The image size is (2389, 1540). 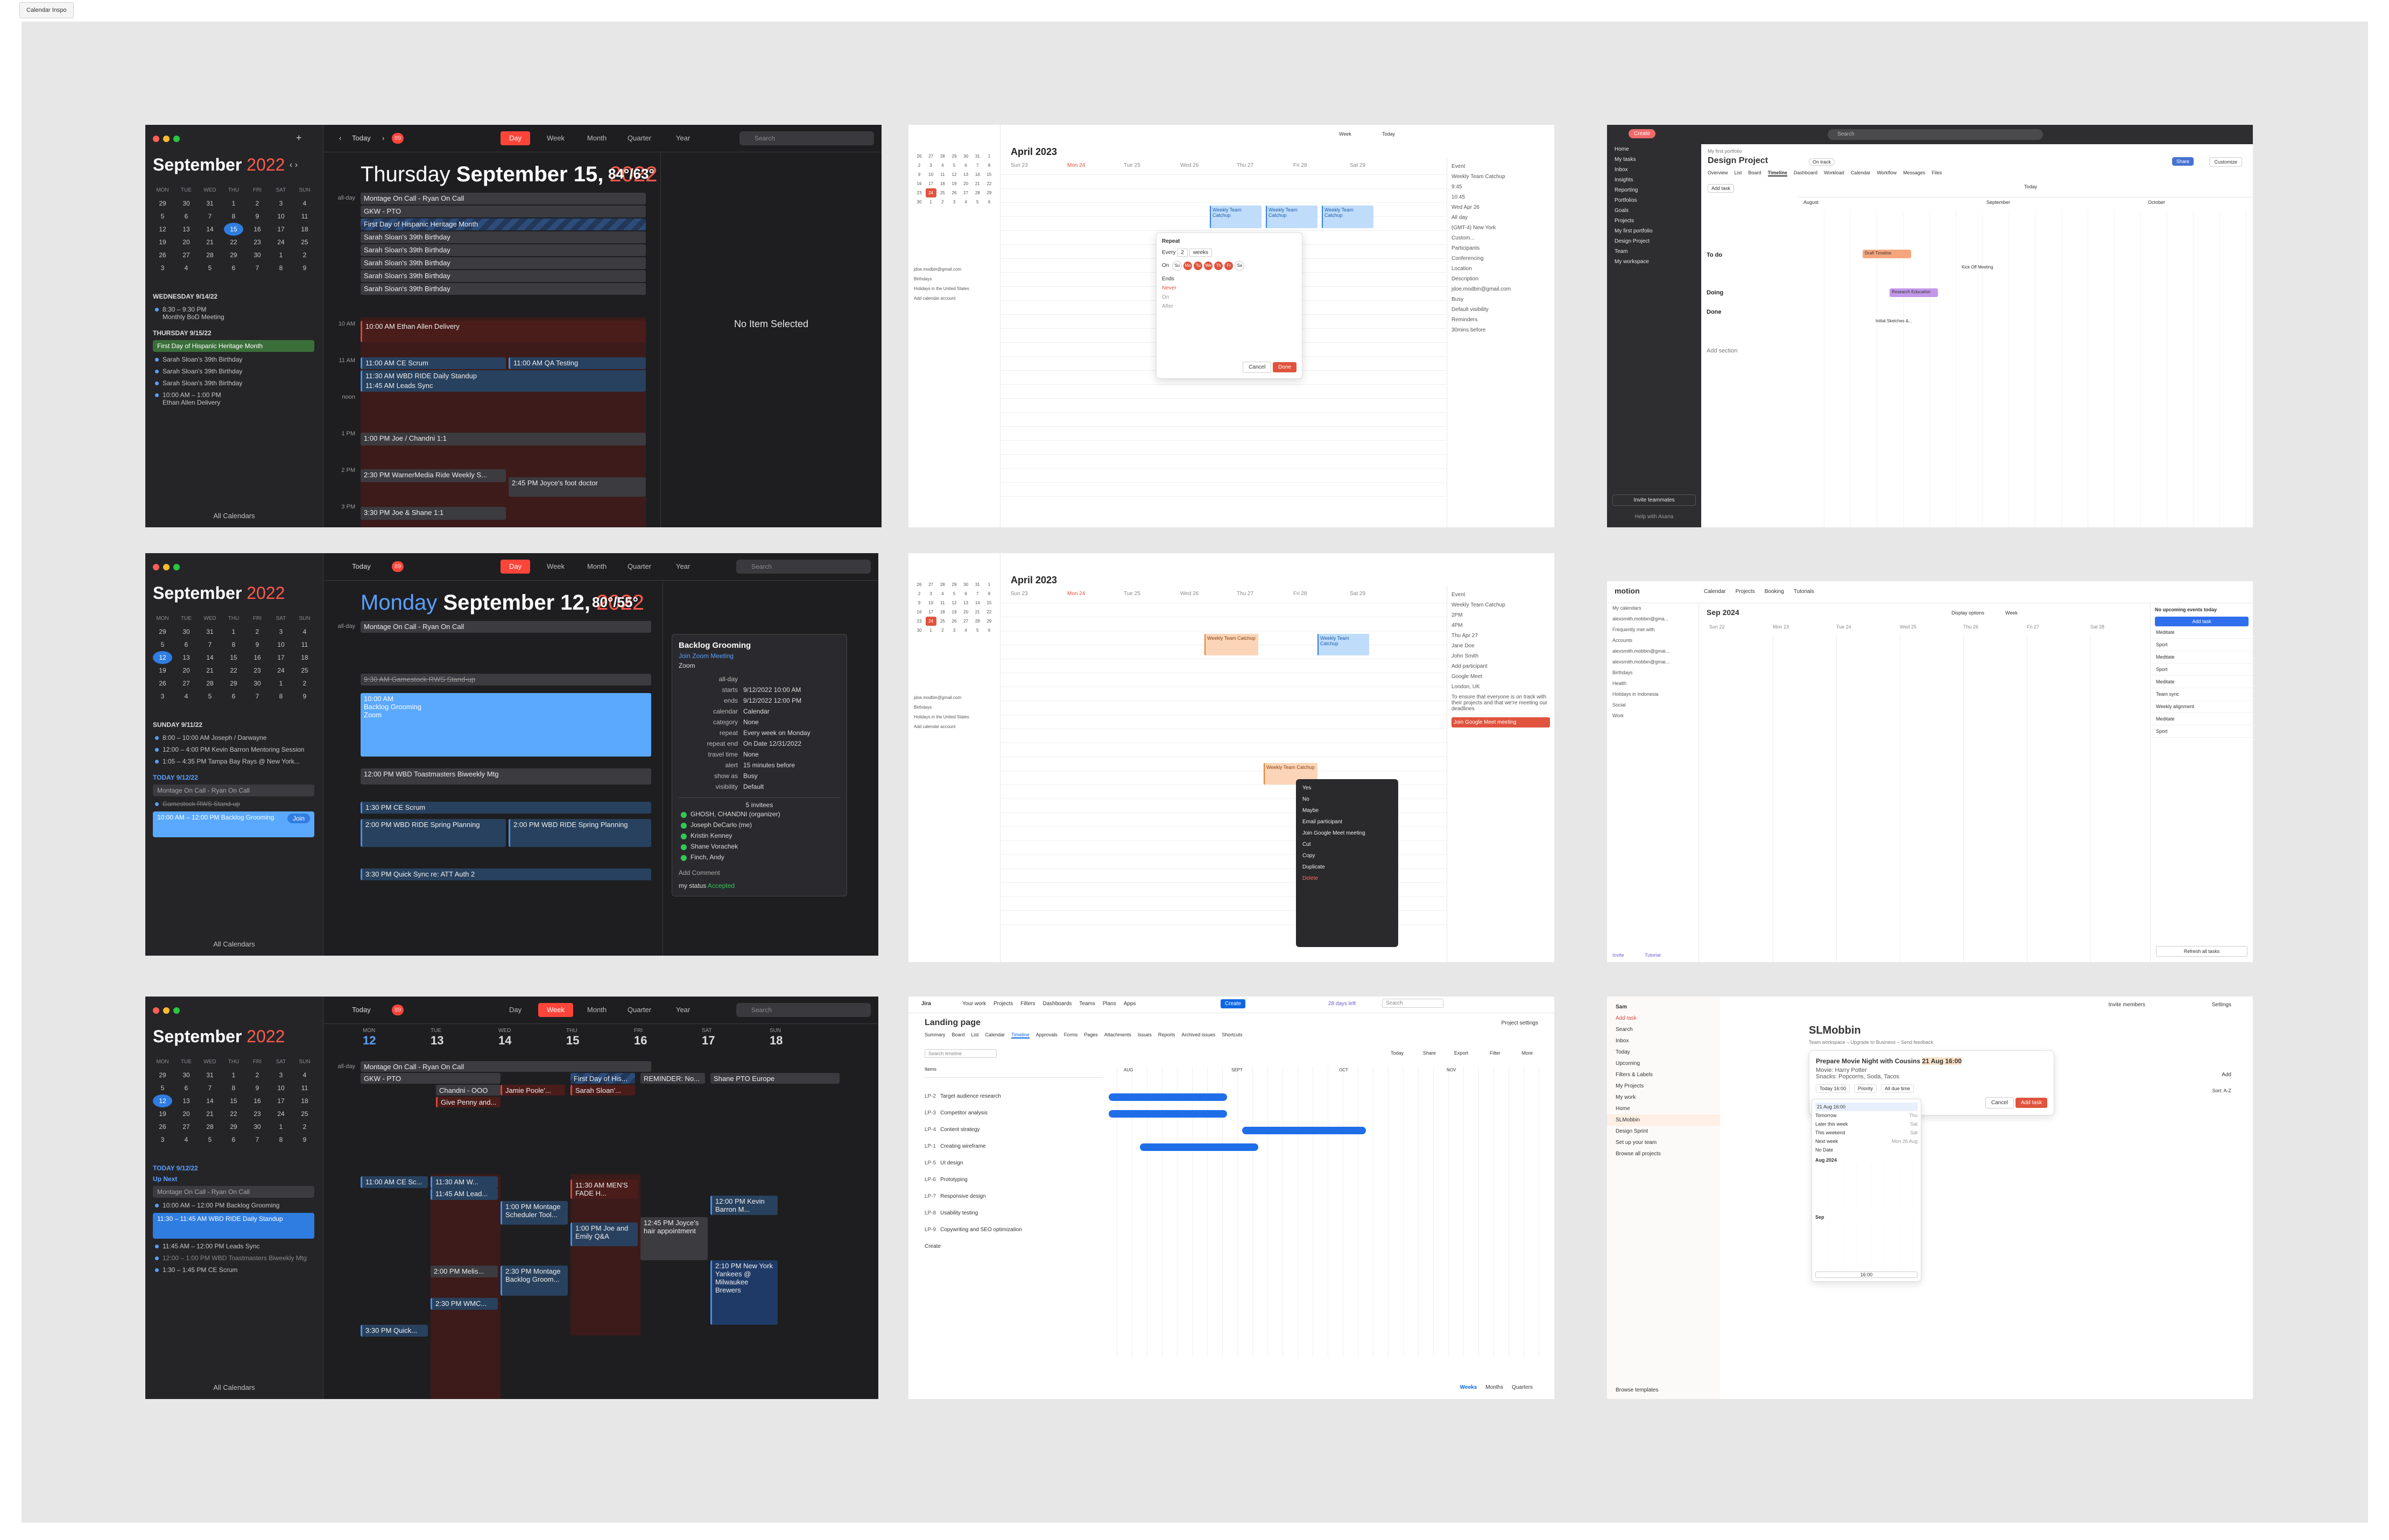 I want to click on cancel-button: Cancel, so click(x=2000, y=1102).